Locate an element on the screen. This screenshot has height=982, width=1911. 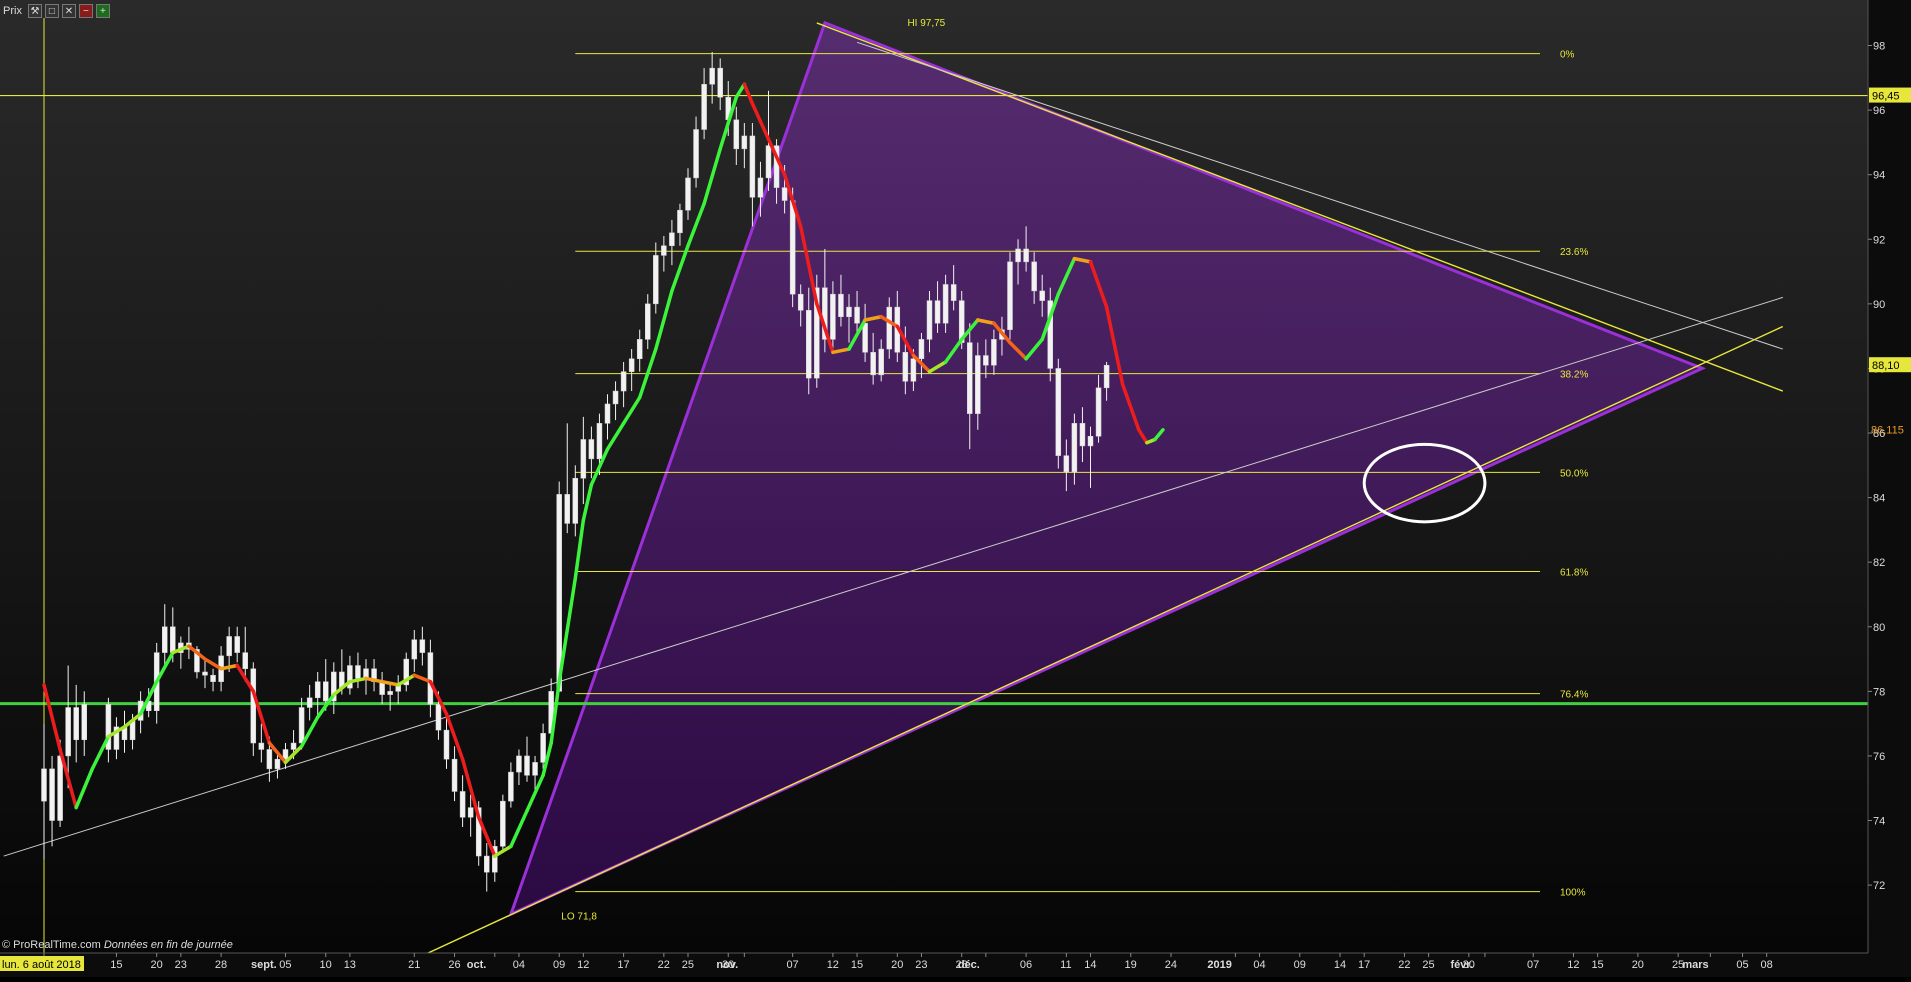
y-tick-label: 94 is located at coordinates (1879, 176).